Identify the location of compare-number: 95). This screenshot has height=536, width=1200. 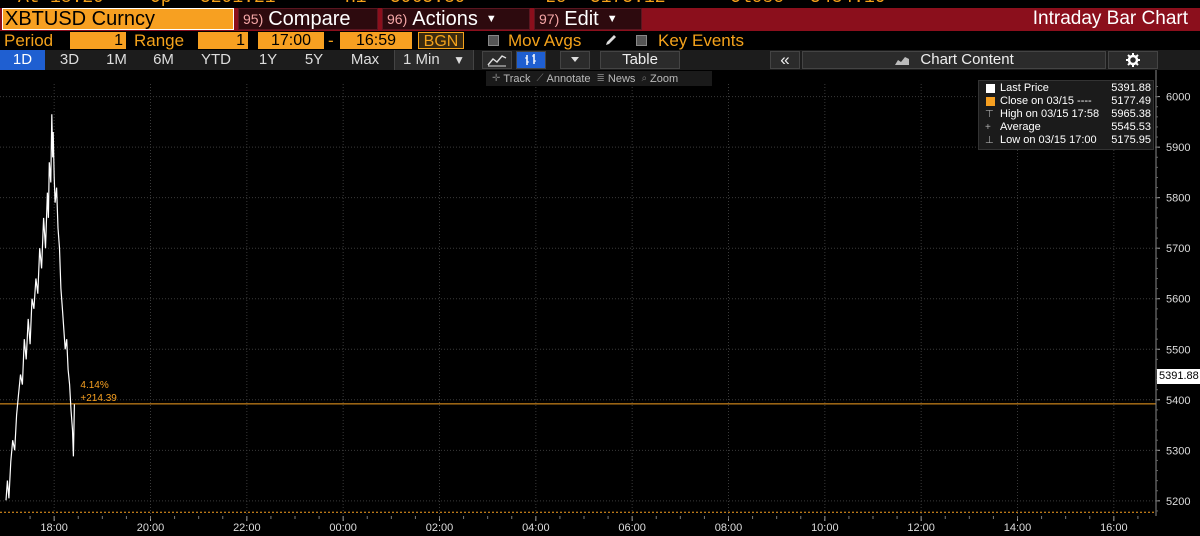
(253, 19).